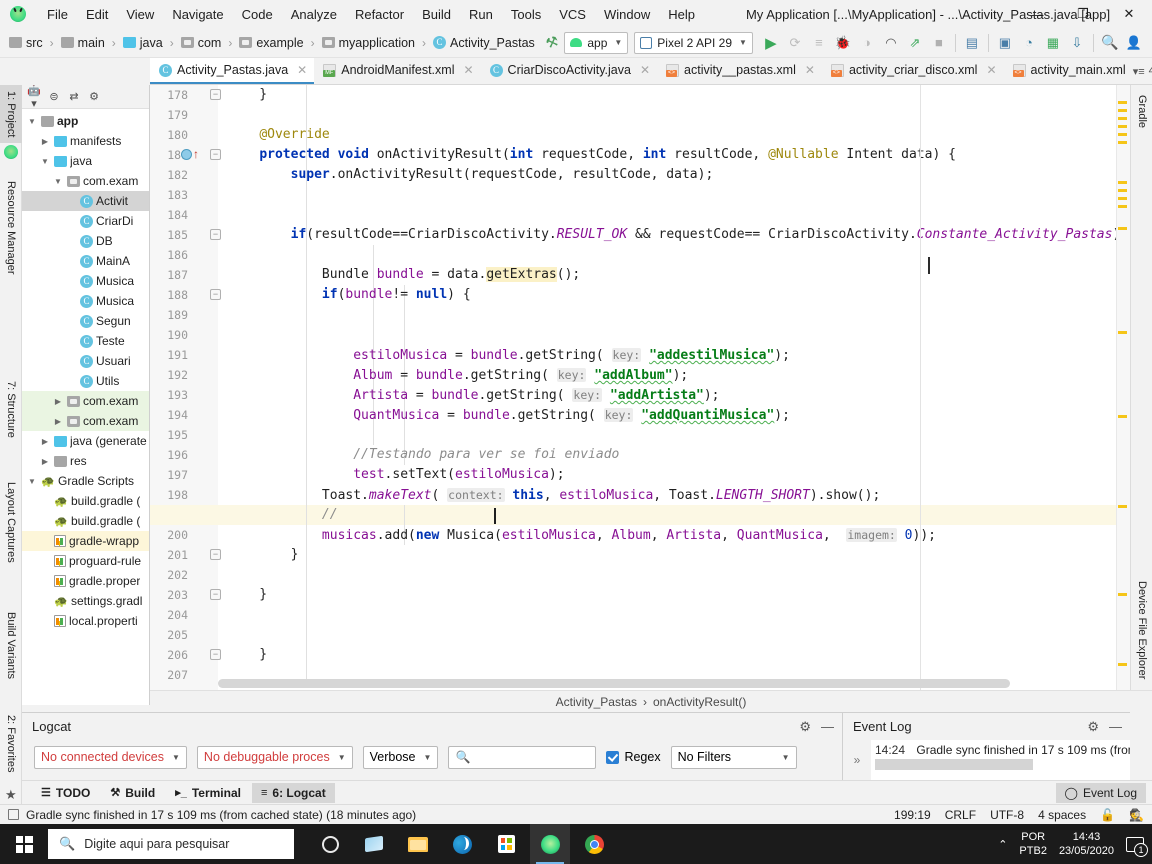 This screenshot has height=864, width=1152. Describe the element at coordinates (94, 96) in the screenshot. I see `settings-icon: ⚙` at that location.